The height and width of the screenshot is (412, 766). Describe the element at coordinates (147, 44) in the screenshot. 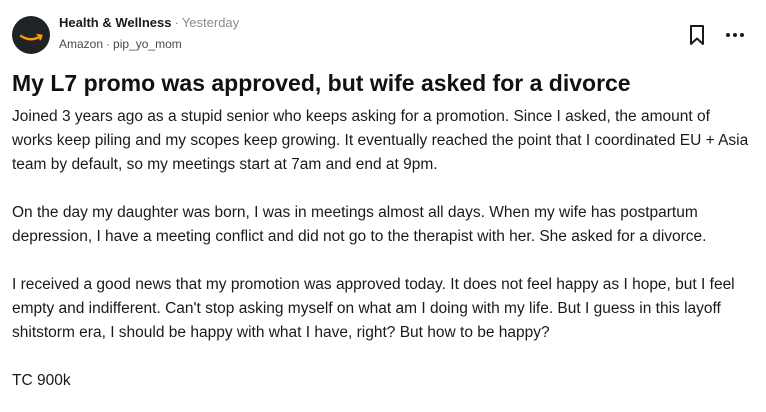

I see `author-username: pip_yo_mom` at that location.